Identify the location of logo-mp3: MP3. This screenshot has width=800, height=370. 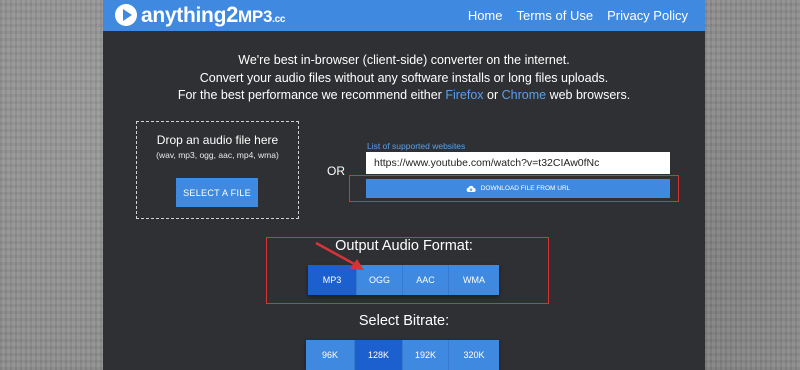
(255, 16).